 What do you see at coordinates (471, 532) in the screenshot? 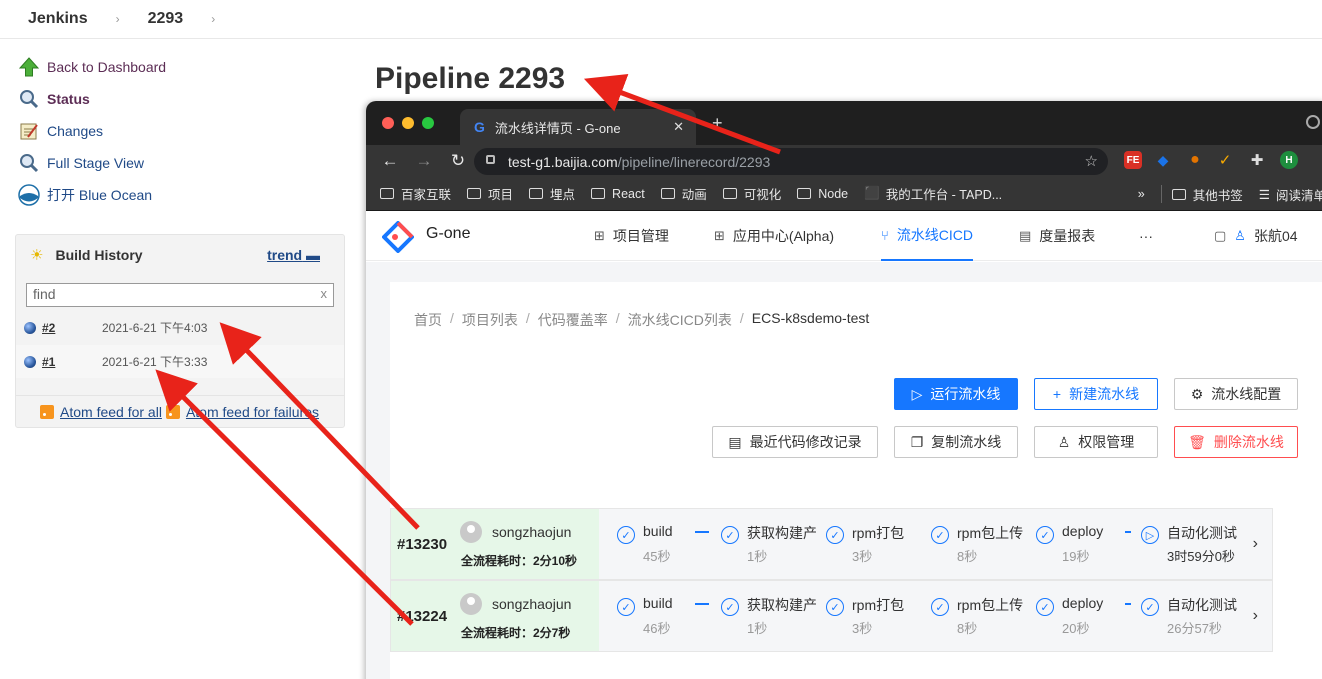
I see `avatar` at bounding box center [471, 532].